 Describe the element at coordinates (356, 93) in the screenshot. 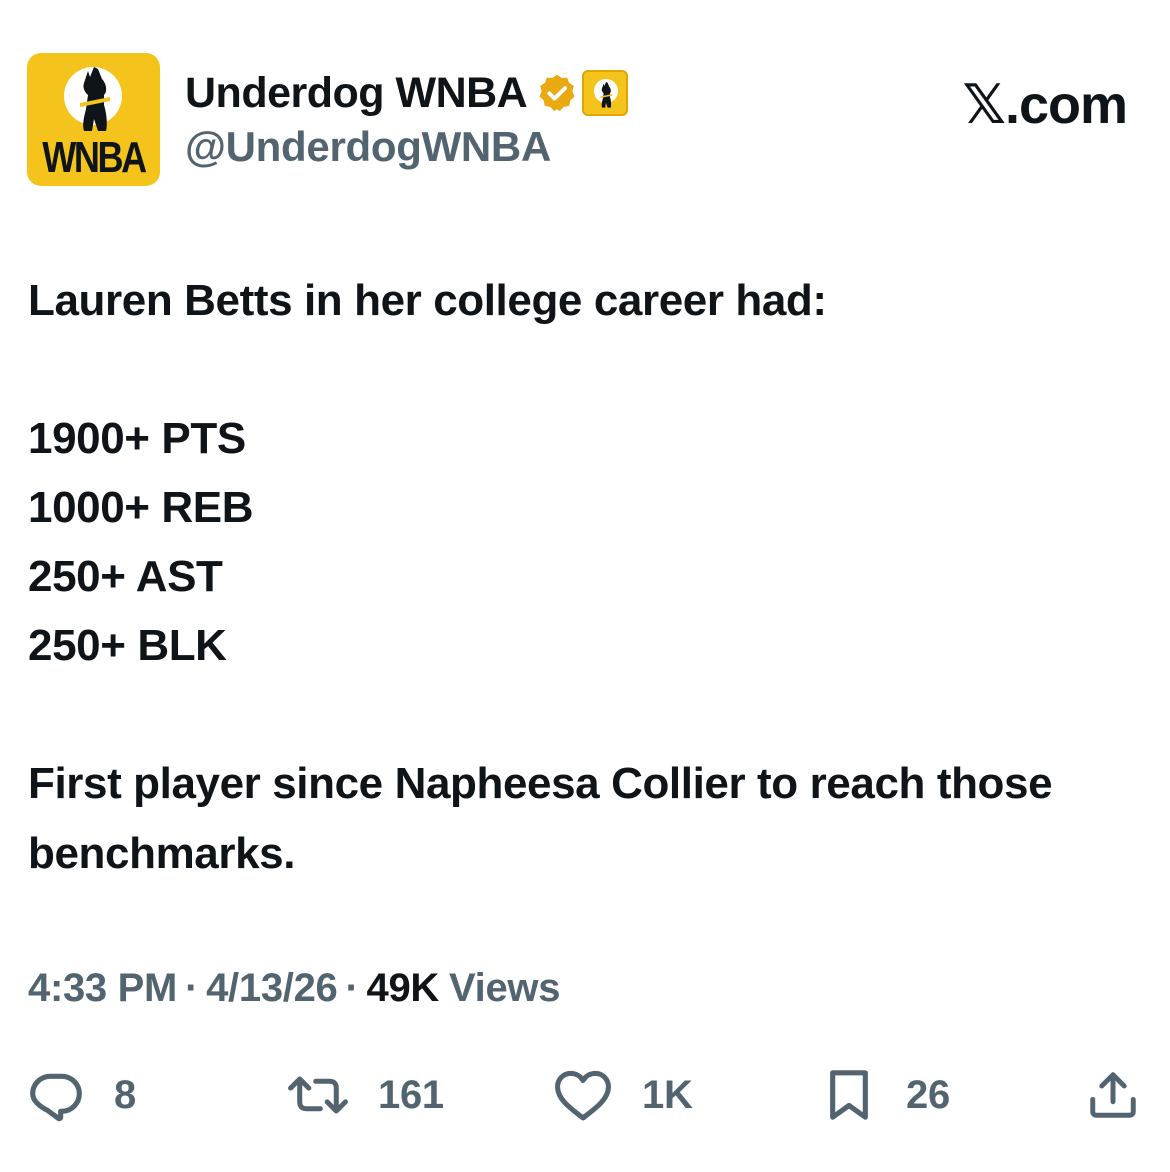

I see `display-name: Underdog WNBA` at that location.